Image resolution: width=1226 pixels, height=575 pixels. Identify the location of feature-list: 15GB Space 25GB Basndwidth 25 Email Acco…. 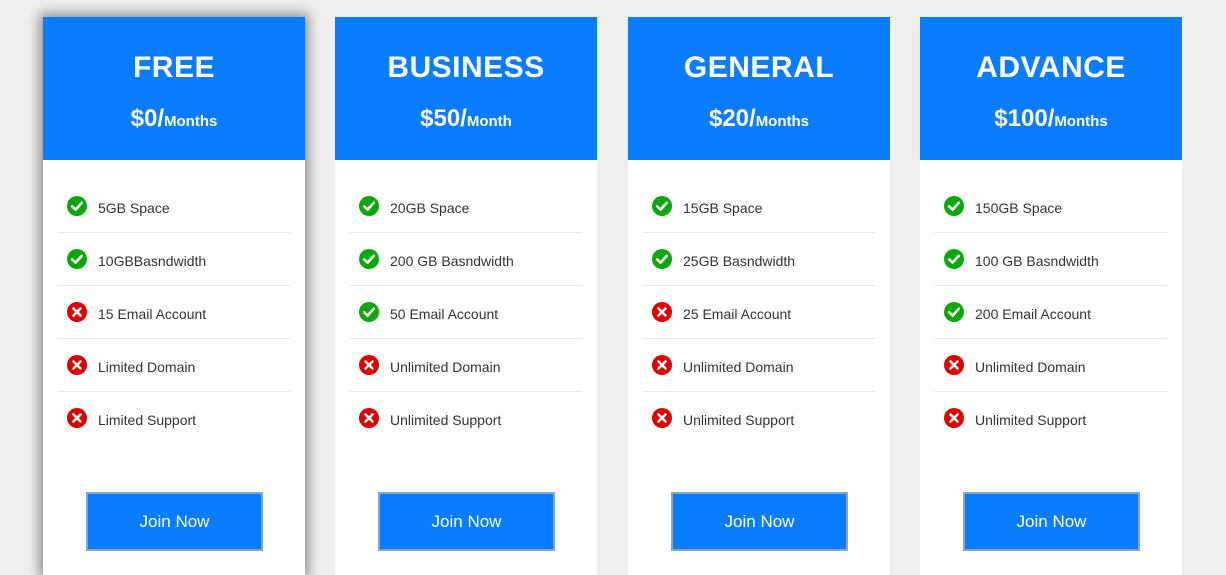
(759, 312).